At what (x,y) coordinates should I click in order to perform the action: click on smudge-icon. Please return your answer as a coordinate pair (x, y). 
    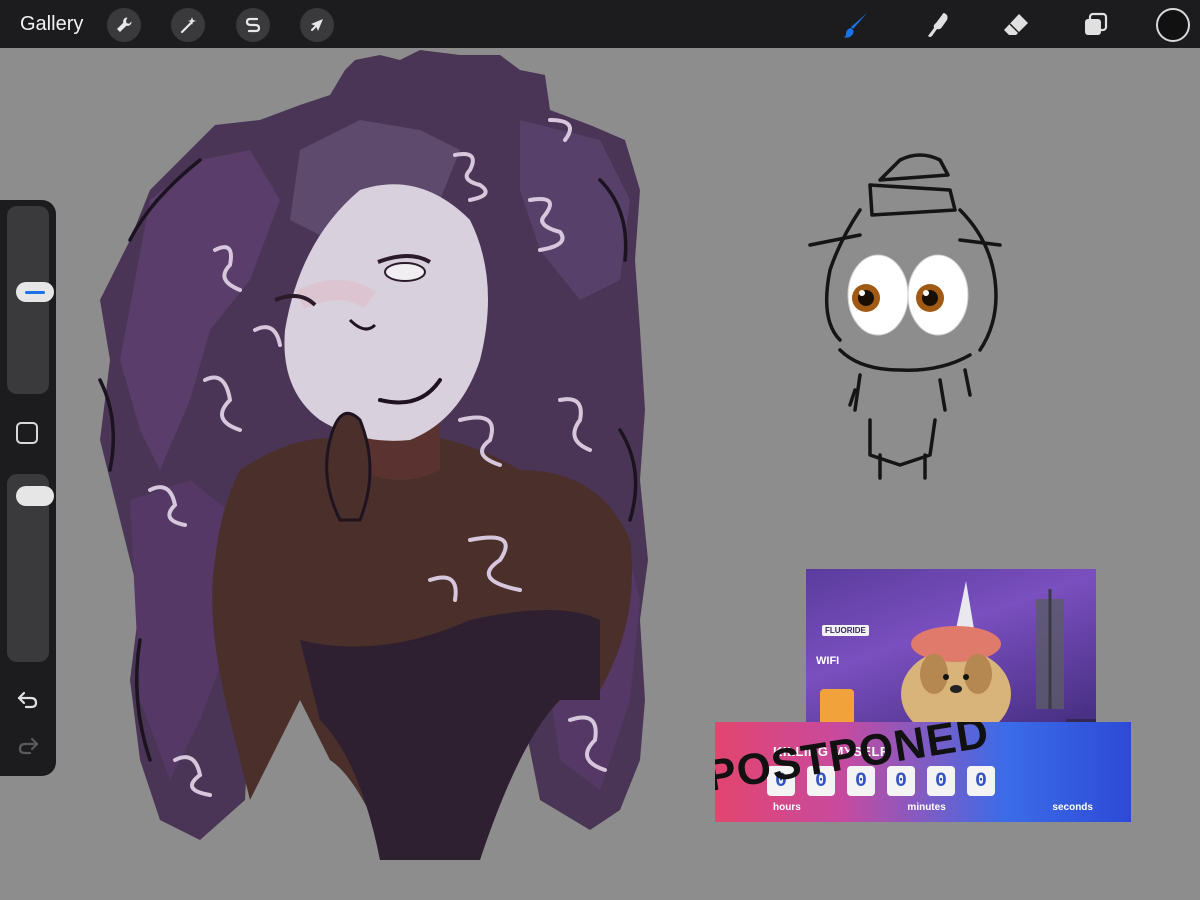
    Looking at the image, I should click on (938, 25).